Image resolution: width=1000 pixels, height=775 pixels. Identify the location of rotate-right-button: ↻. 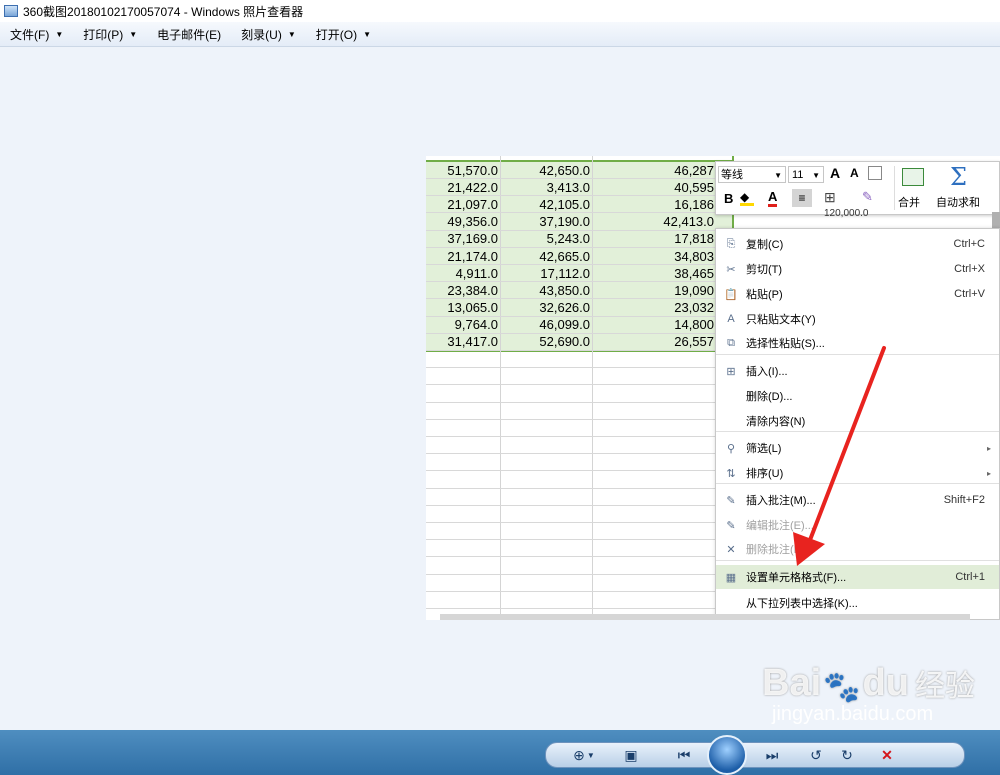
(847, 755).